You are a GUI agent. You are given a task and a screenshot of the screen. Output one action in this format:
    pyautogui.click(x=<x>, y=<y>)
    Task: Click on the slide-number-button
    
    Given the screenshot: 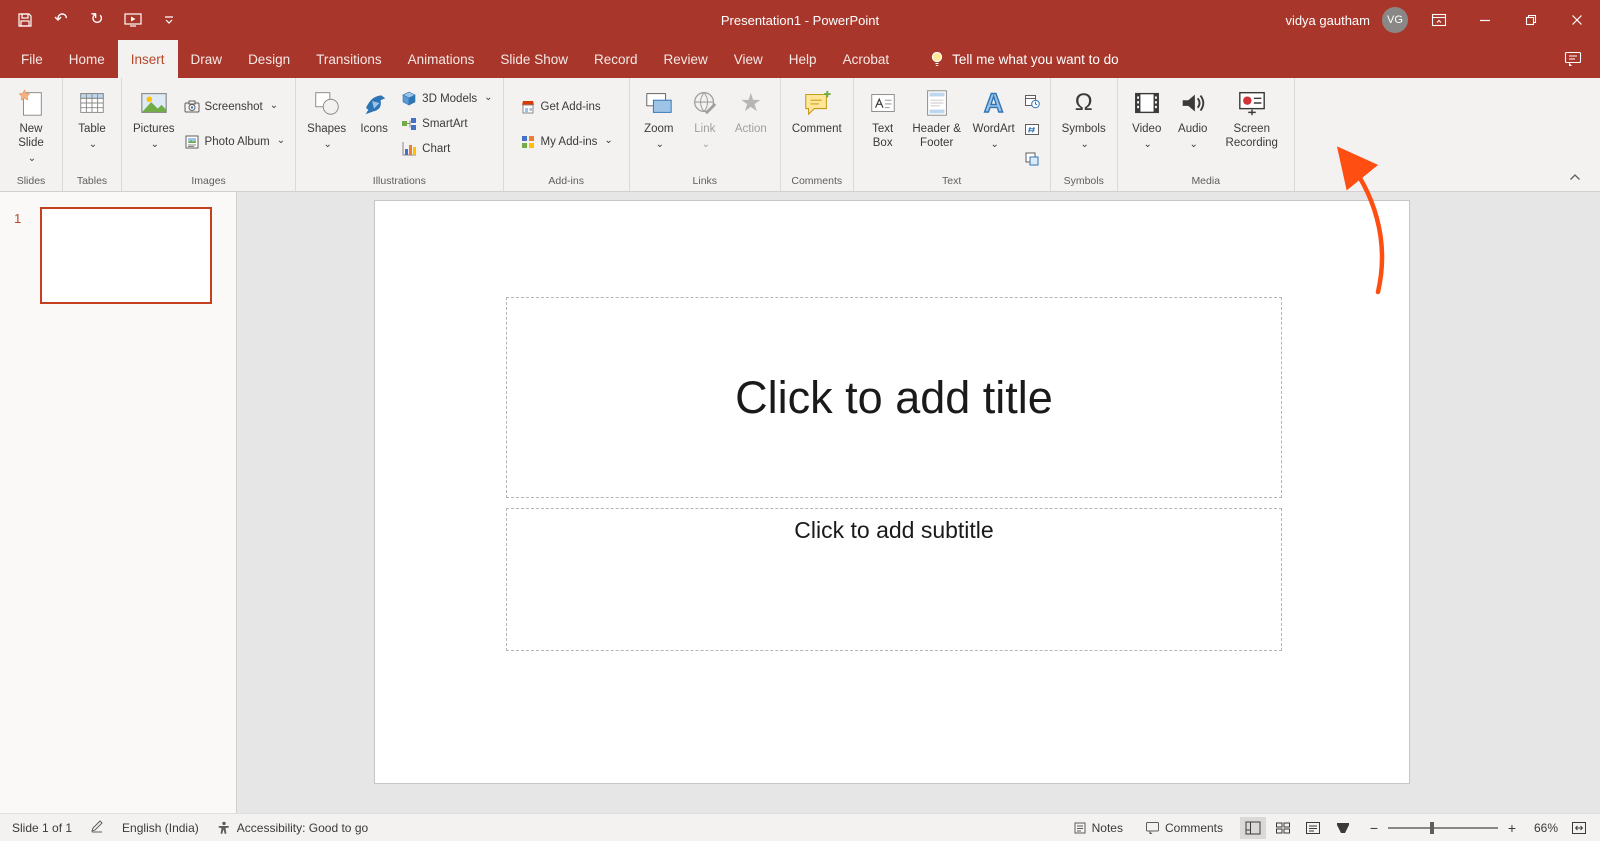 What is the action you would take?
    pyautogui.click(x=1032, y=130)
    